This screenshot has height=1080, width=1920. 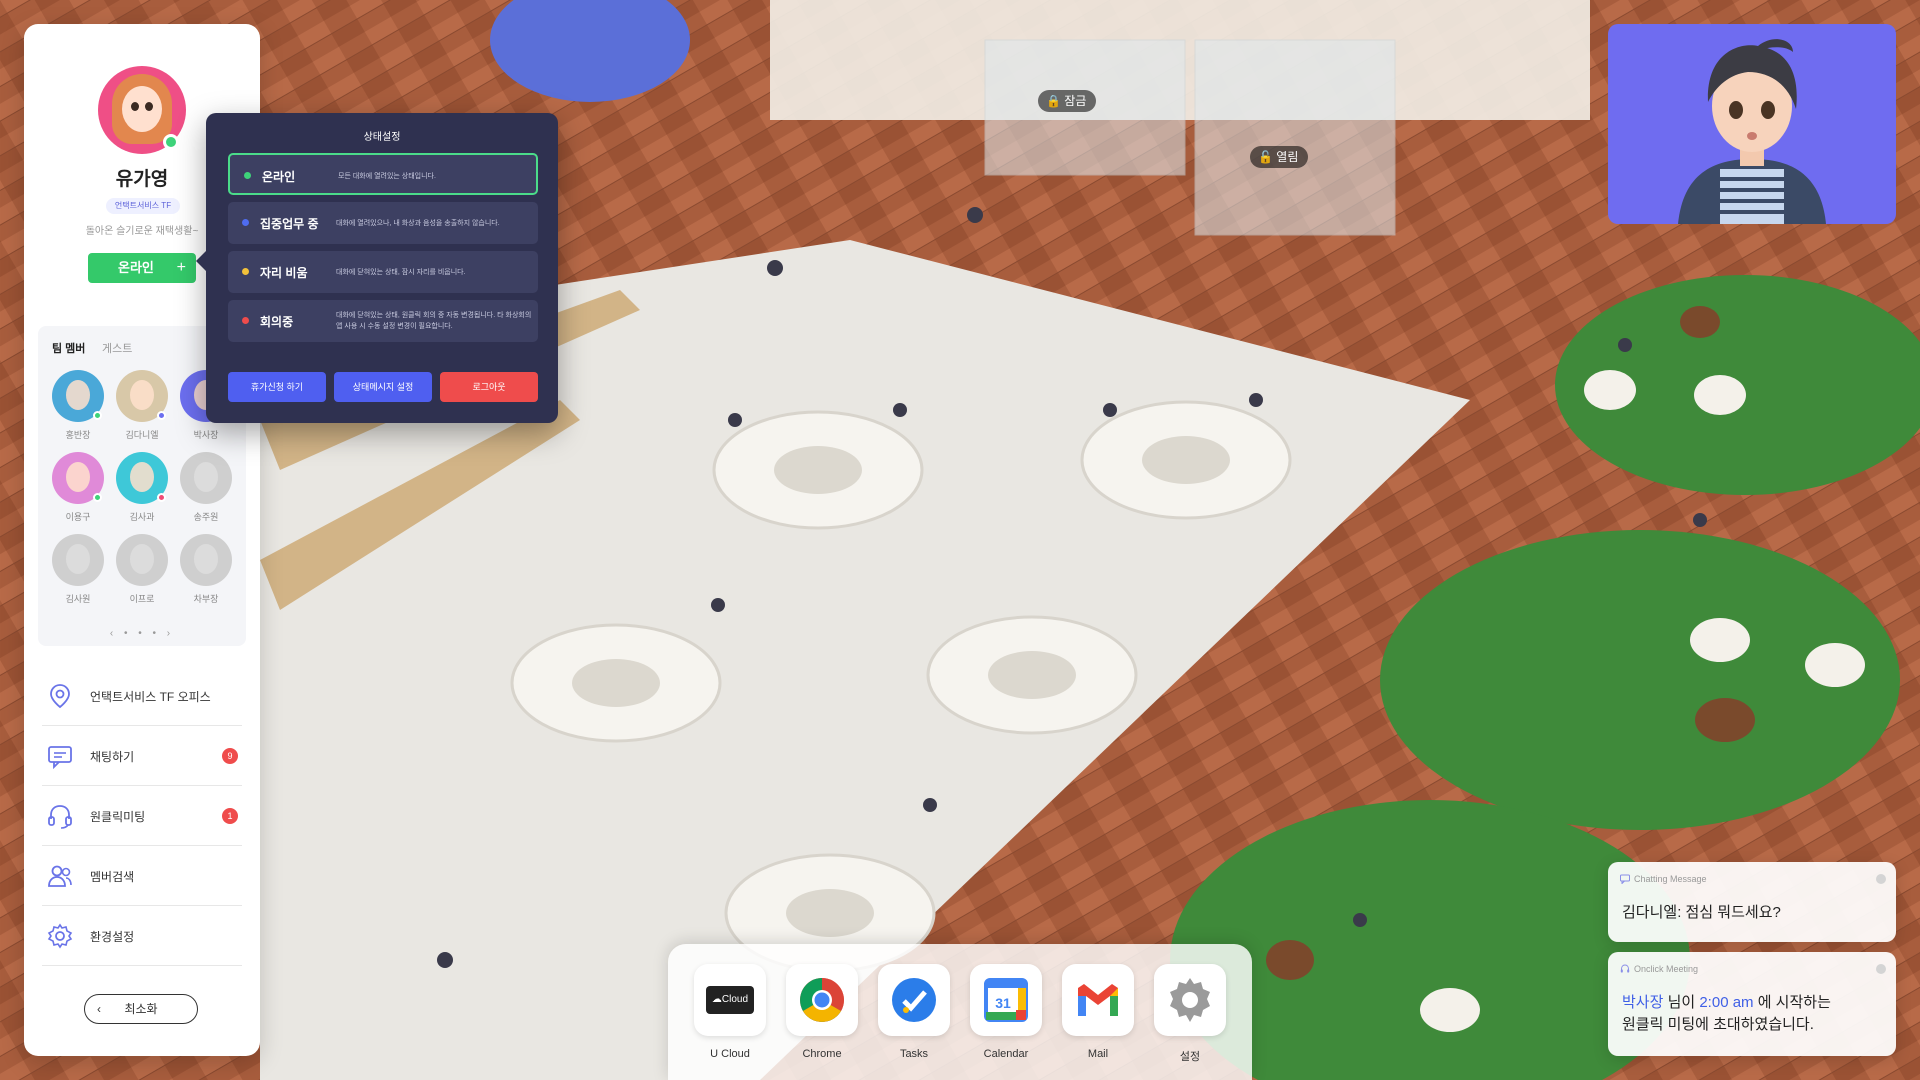 What do you see at coordinates (142, 405) in the screenshot?
I see `member-item: 김다니엘` at bounding box center [142, 405].